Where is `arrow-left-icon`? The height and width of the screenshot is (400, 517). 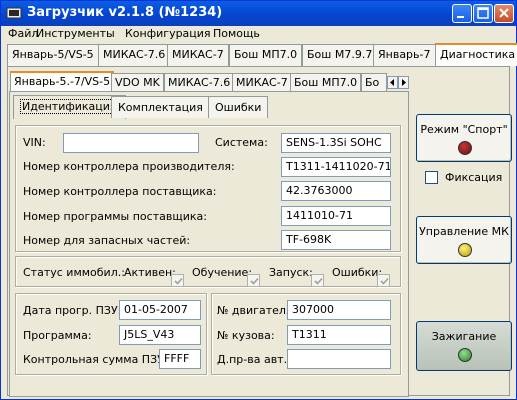 arrow-left-icon is located at coordinates (392, 82).